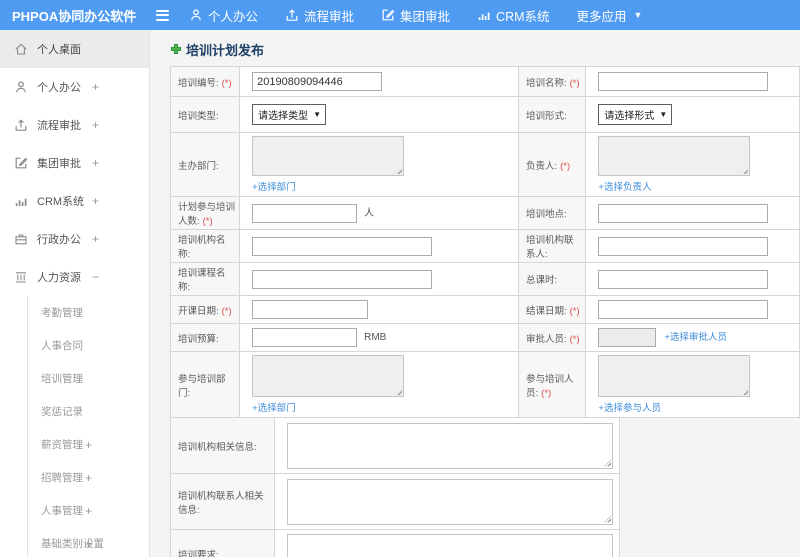  I want to click on hamburger-menu-icon, so click(162, 15).